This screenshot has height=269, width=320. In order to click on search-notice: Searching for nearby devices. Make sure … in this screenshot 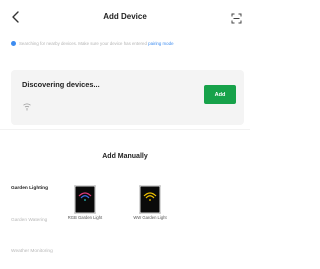, I will do `click(126, 44)`.